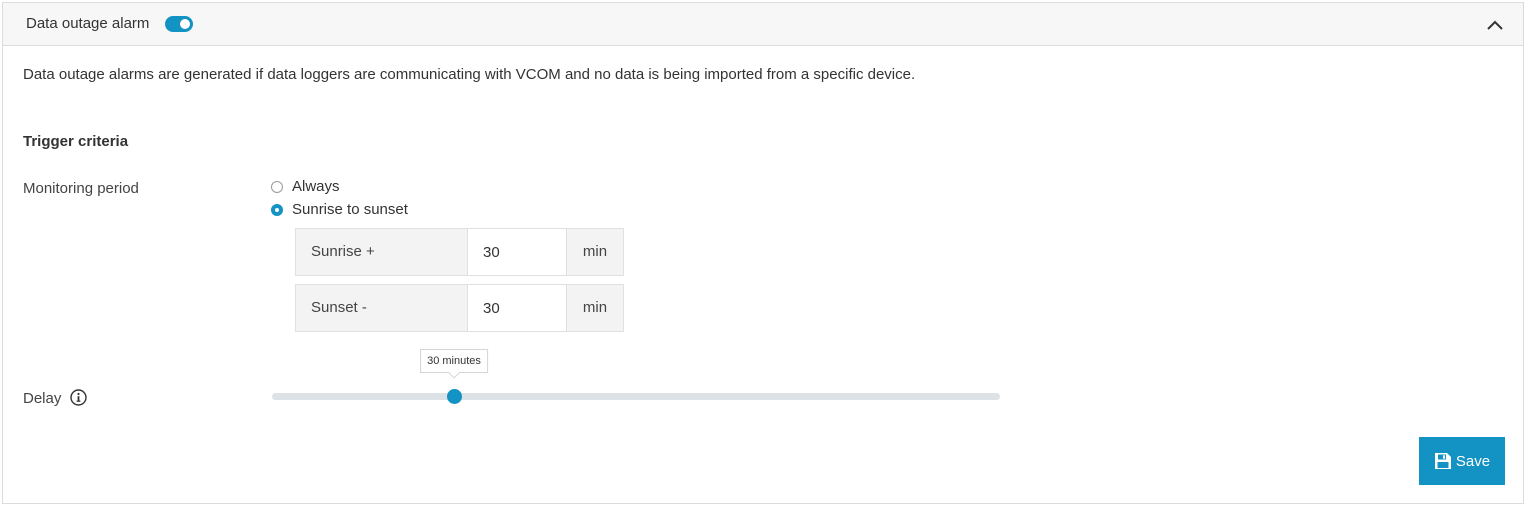 This screenshot has height=514, width=1531. What do you see at coordinates (42, 398) in the screenshot?
I see `delay-label: Delay` at bounding box center [42, 398].